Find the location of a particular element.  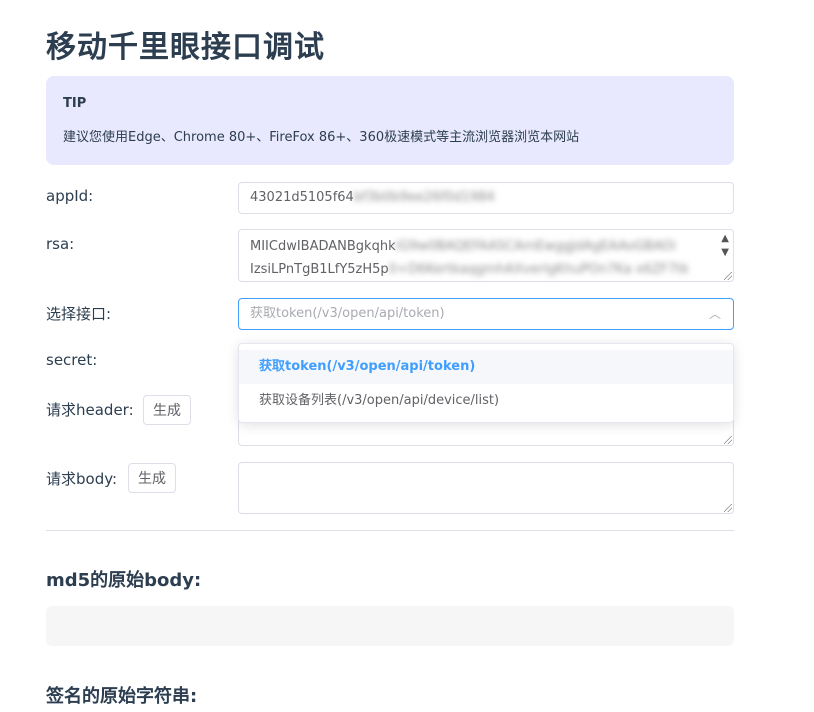

appid-value-redacted: bf3b0b9ee26f0d1984 is located at coordinates (424, 197).